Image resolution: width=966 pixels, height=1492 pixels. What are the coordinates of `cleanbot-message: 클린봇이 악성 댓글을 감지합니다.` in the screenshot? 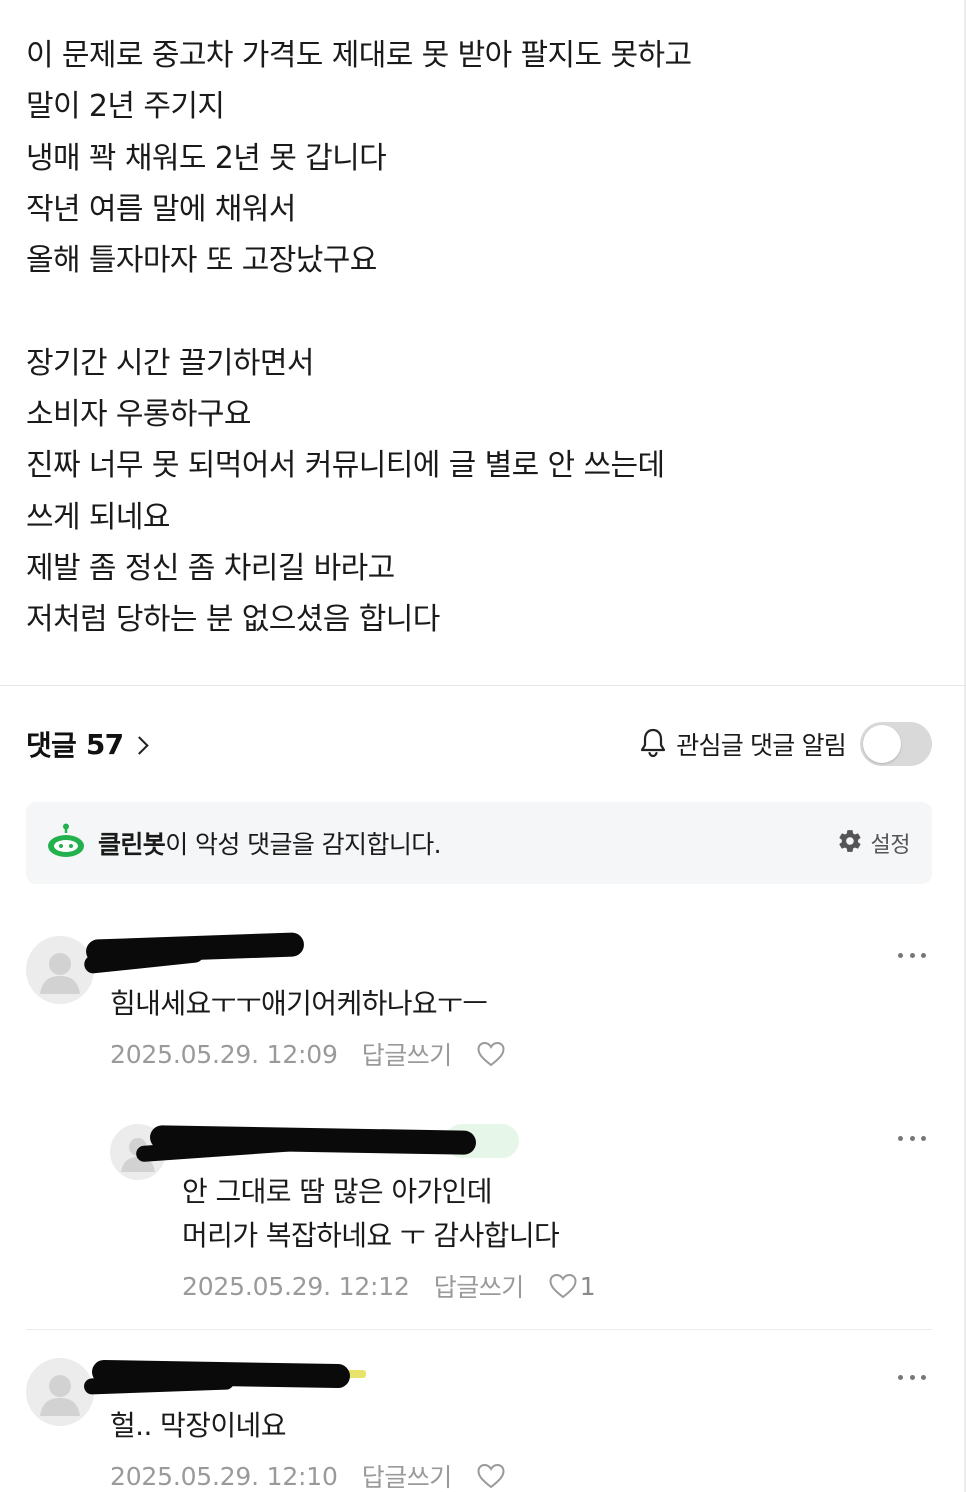 It's located at (270, 843).